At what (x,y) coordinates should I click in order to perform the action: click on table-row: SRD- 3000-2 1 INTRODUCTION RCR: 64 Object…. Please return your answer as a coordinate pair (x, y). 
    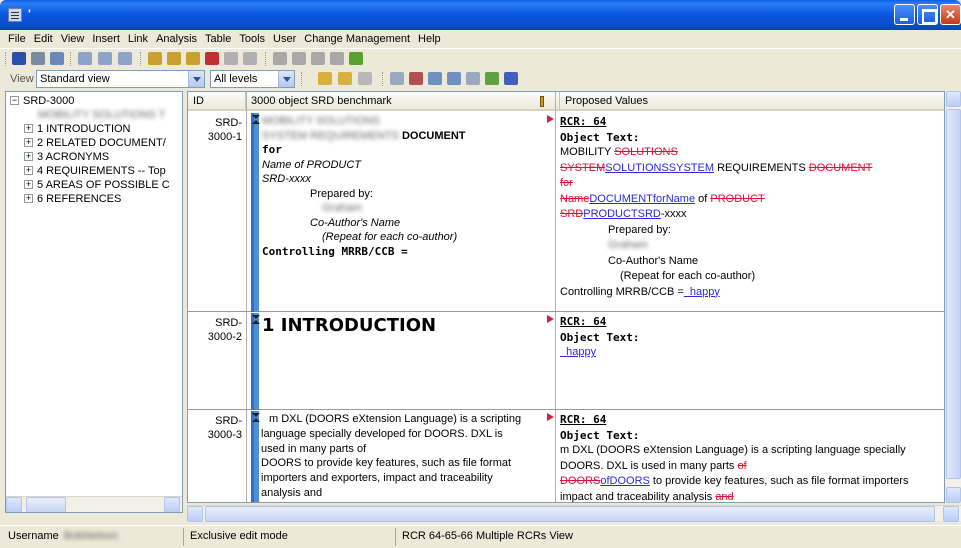
    Looking at the image, I should click on (566, 361).